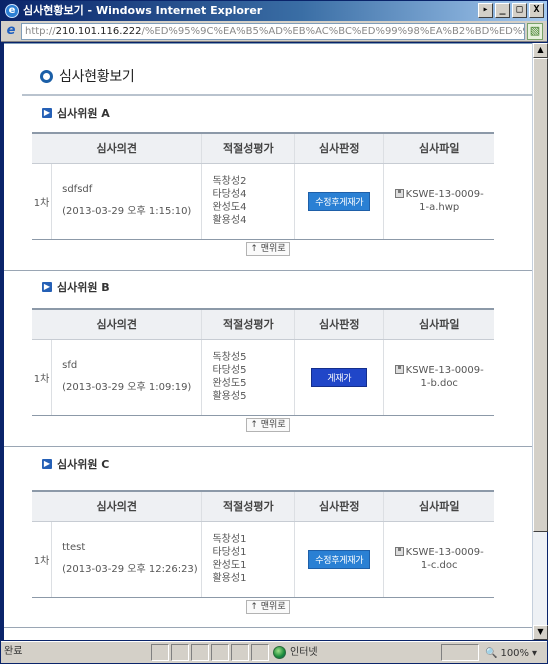 The image size is (548, 664). I want to click on eval-item: 완성도5, so click(253, 383).